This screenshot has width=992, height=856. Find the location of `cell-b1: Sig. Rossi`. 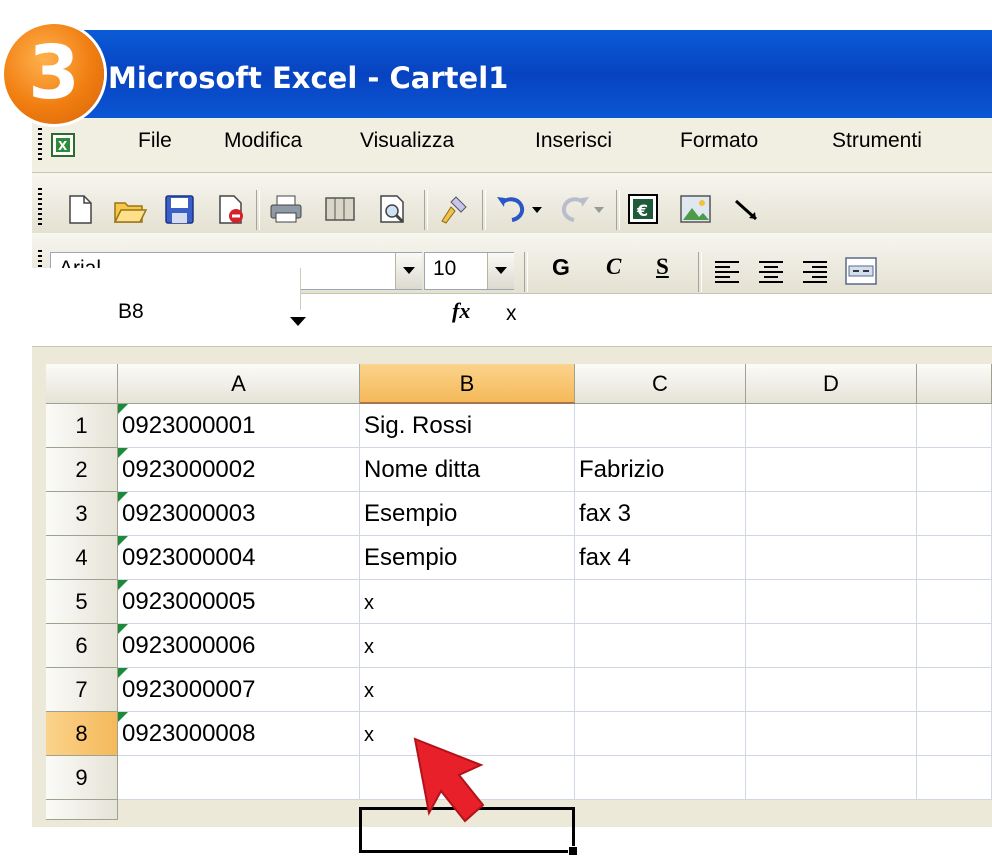

cell-b1: Sig. Rossi is located at coordinates (467, 426).